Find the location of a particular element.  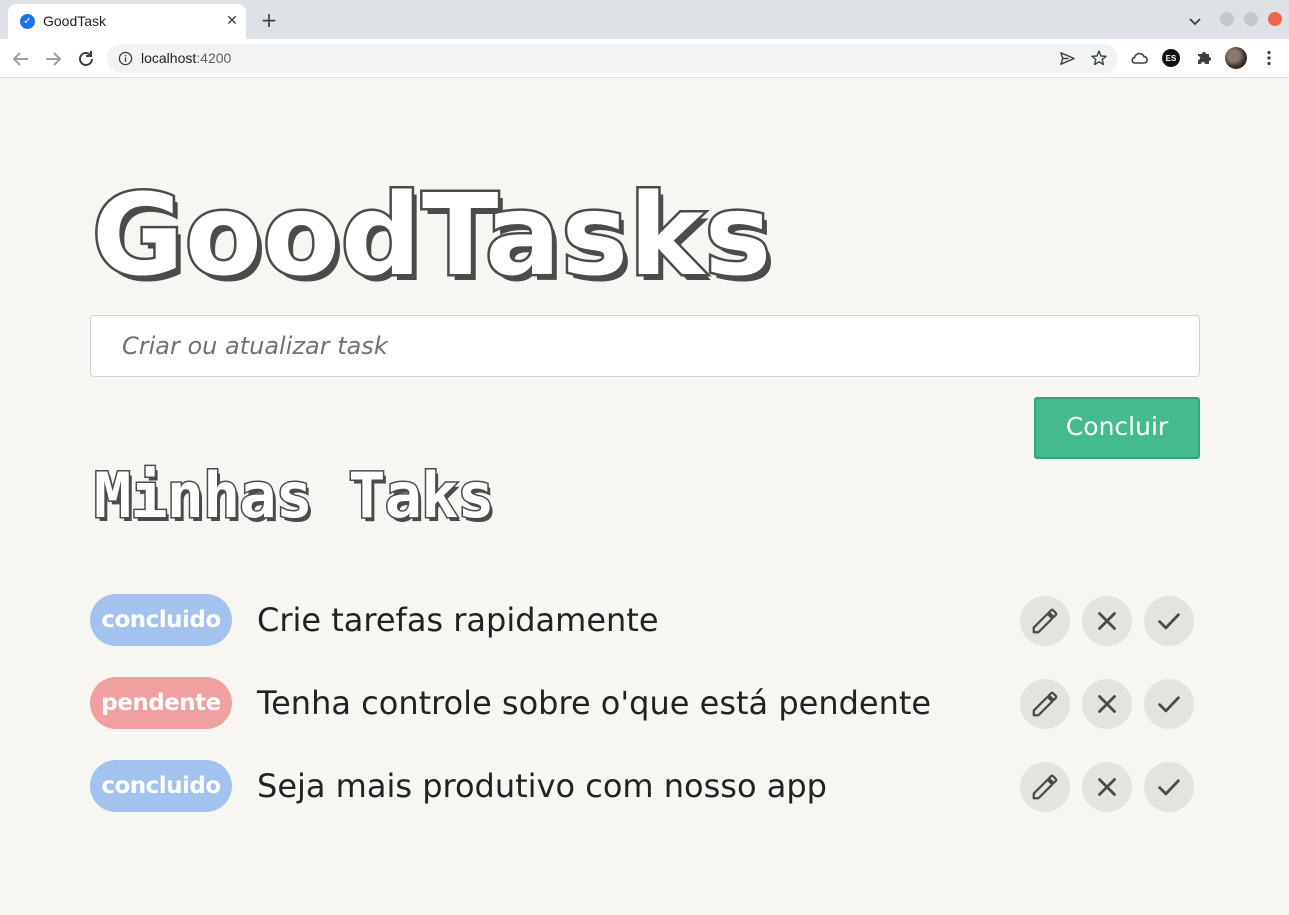

task-item: concluido Crie tarefas rapidamente is located at coordinates (645, 635).